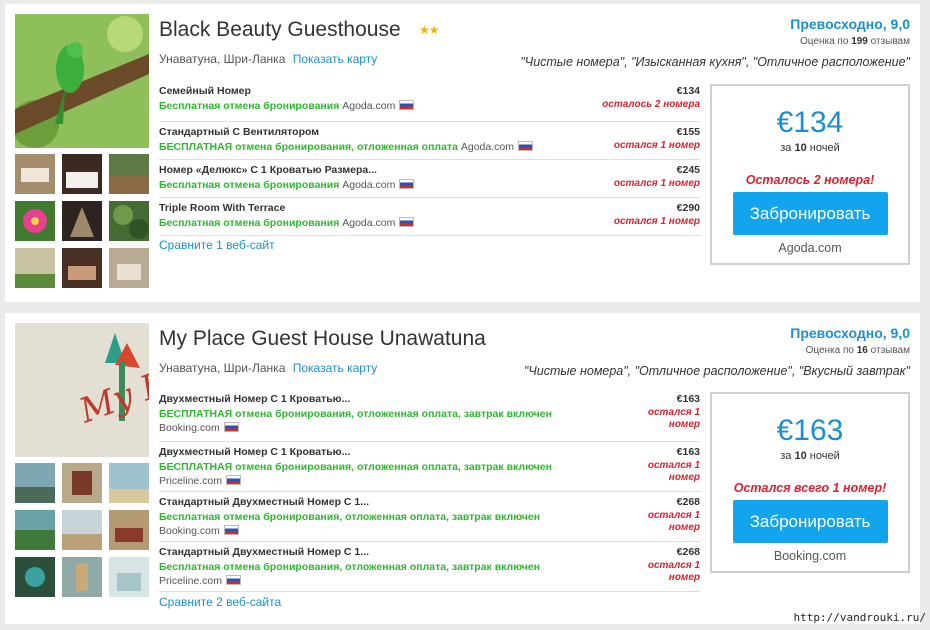 The width and height of the screenshot is (930, 630). What do you see at coordinates (82, 390) in the screenshot?
I see `hotel-main-photo: My Pl` at bounding box center [82, 390].